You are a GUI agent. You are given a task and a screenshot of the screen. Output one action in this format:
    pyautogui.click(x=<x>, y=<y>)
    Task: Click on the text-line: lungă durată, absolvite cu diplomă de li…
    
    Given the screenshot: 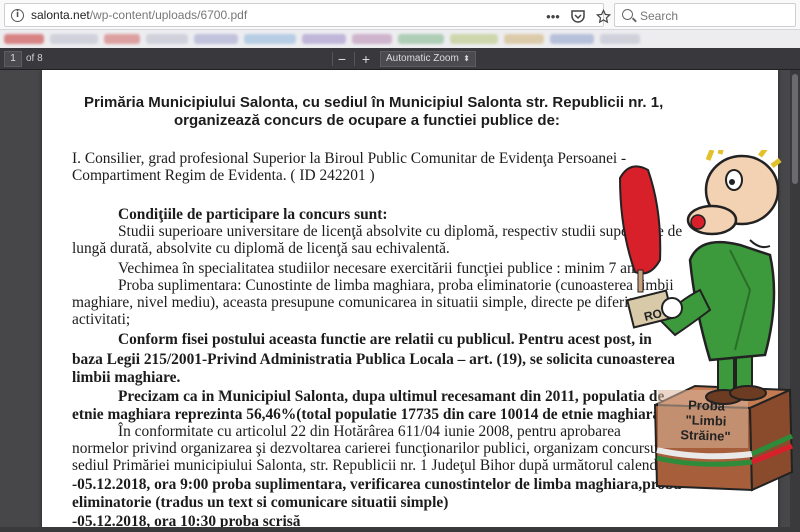 What is the action you would take?
    pyautogui.click(x=261, y=248)
    